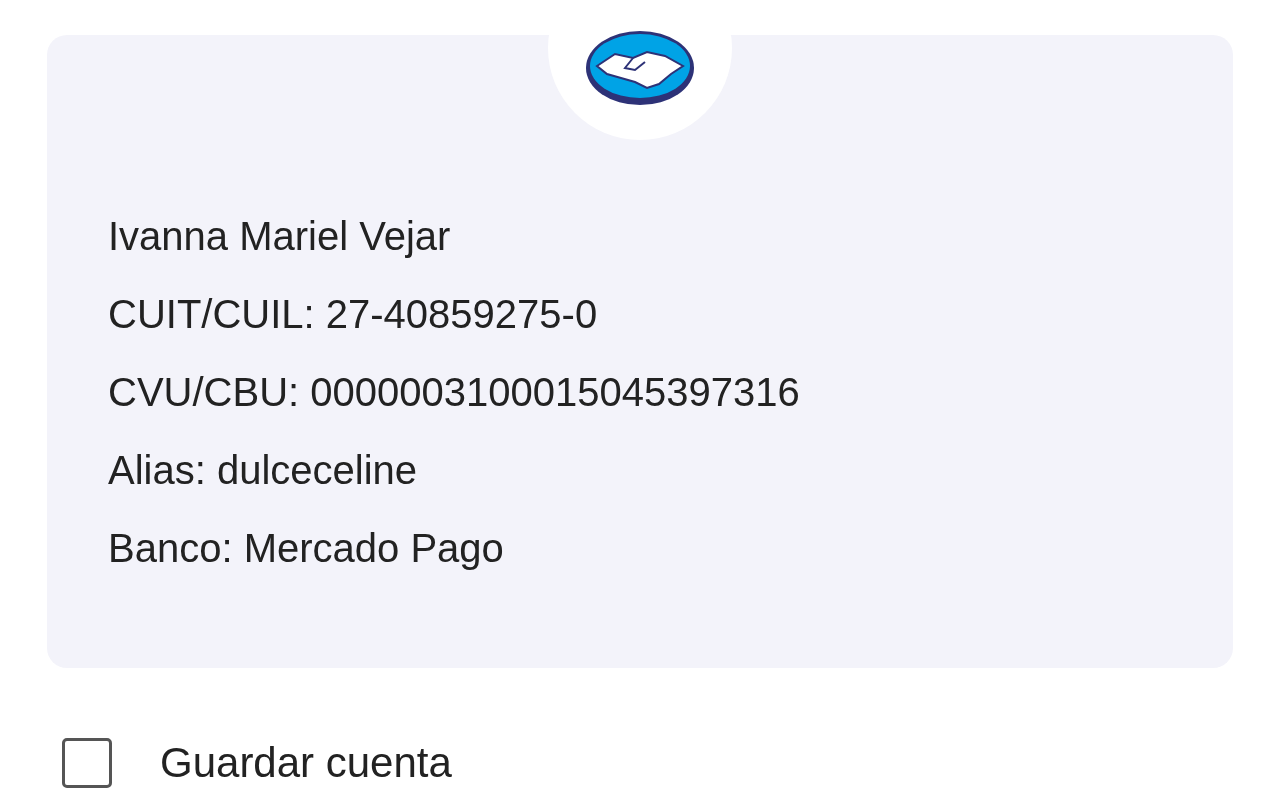  What do you see at coordinates (454, 392) in the screenshot?
I see `account-detail: CVU/CBU: 0000003100015045397316` at bounding box center [454, 392].